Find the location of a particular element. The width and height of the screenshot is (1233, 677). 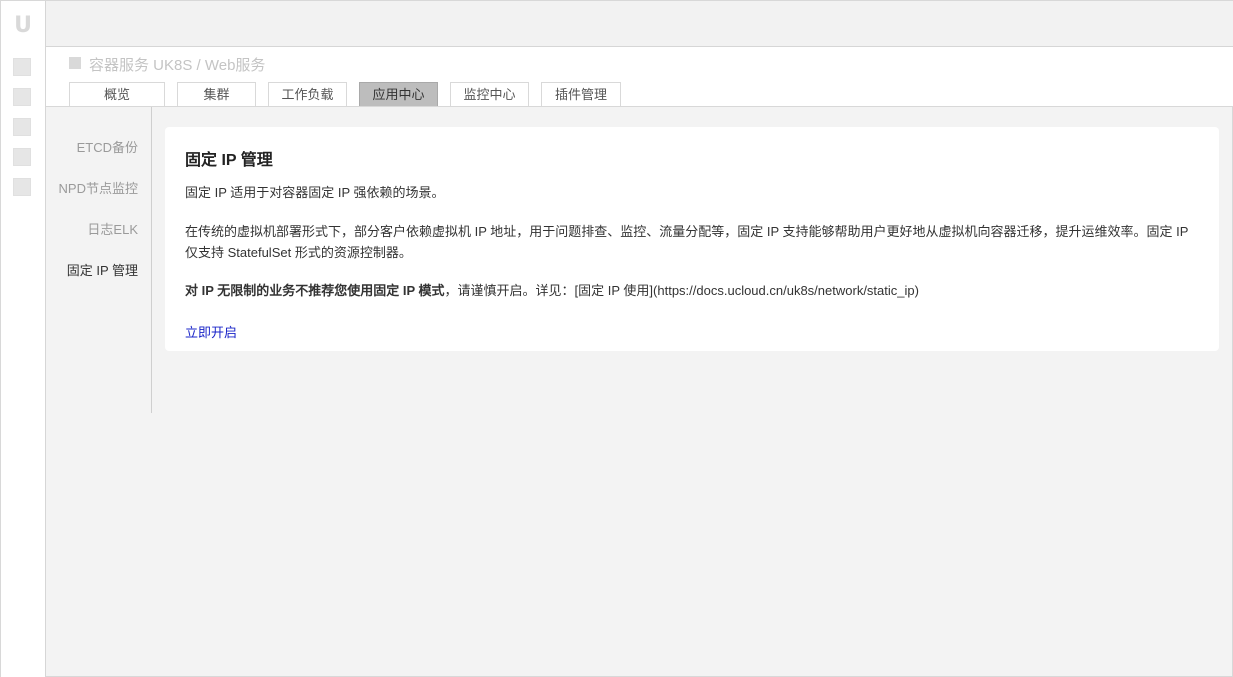

sidenav-item-log-elk: 日志ELK is located at coordinates (112, 228).